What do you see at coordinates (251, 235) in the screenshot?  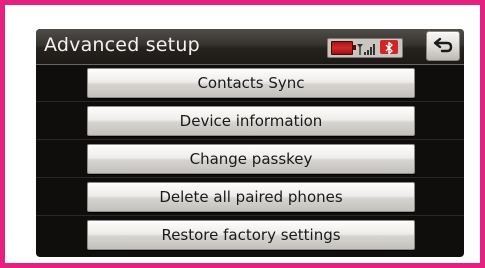 I see `restore-factory-settings-button: Restore factory settings` at bounding box center [251, 235].